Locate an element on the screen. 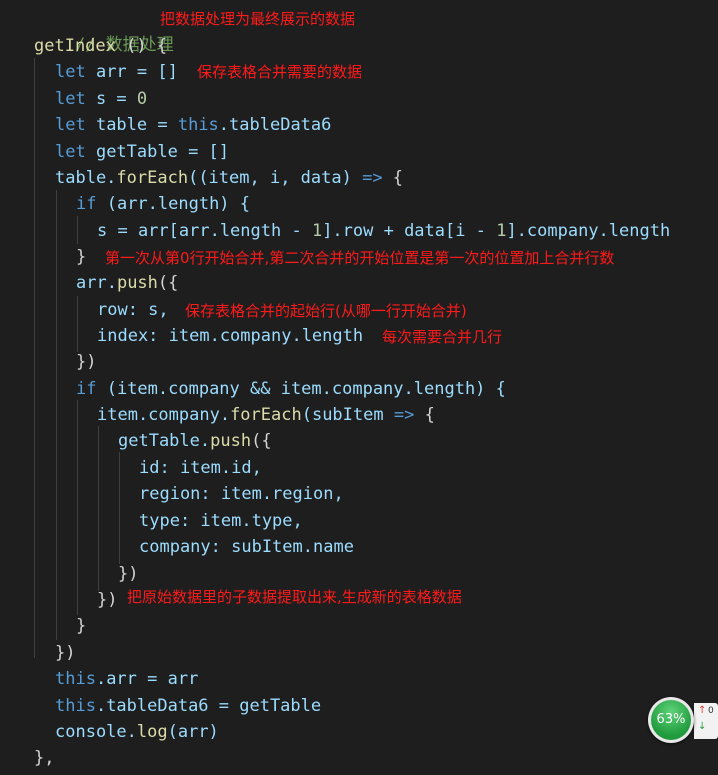 The width and height of the screenshot is (718, 775). statement: type: item.type, is located at coordinates (221, 521).